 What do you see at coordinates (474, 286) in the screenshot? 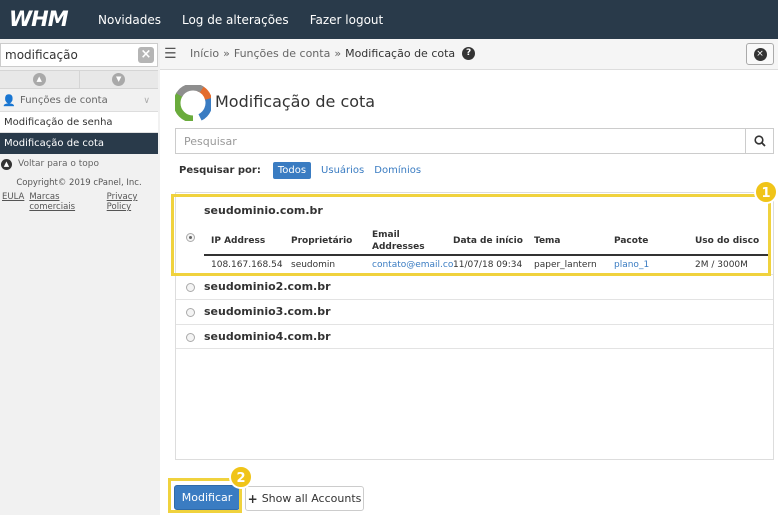
I see `list-item: seudominio2.com.br` at bounding box center [474, 286].